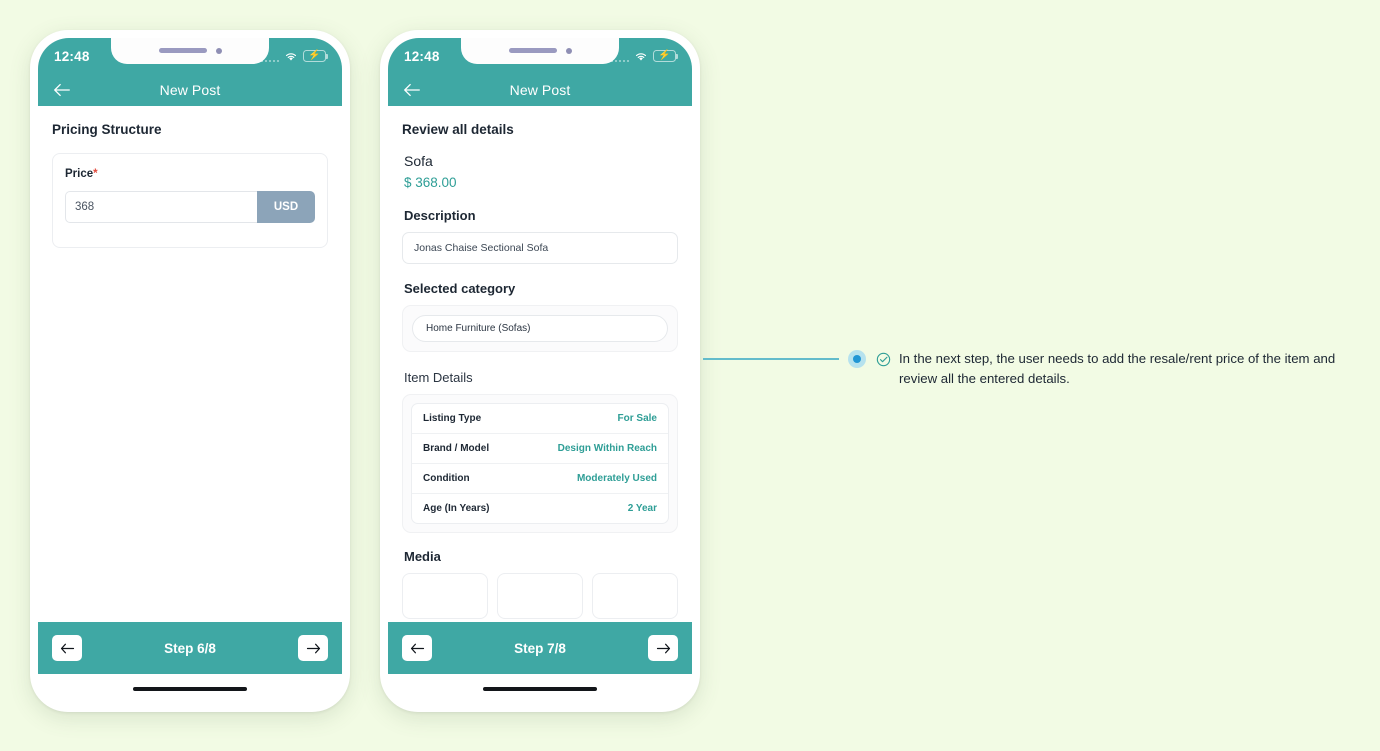 The width and height of the screenshot is (1380, 751). I want to click on detail-key: Listing Type, so click(452, 418).